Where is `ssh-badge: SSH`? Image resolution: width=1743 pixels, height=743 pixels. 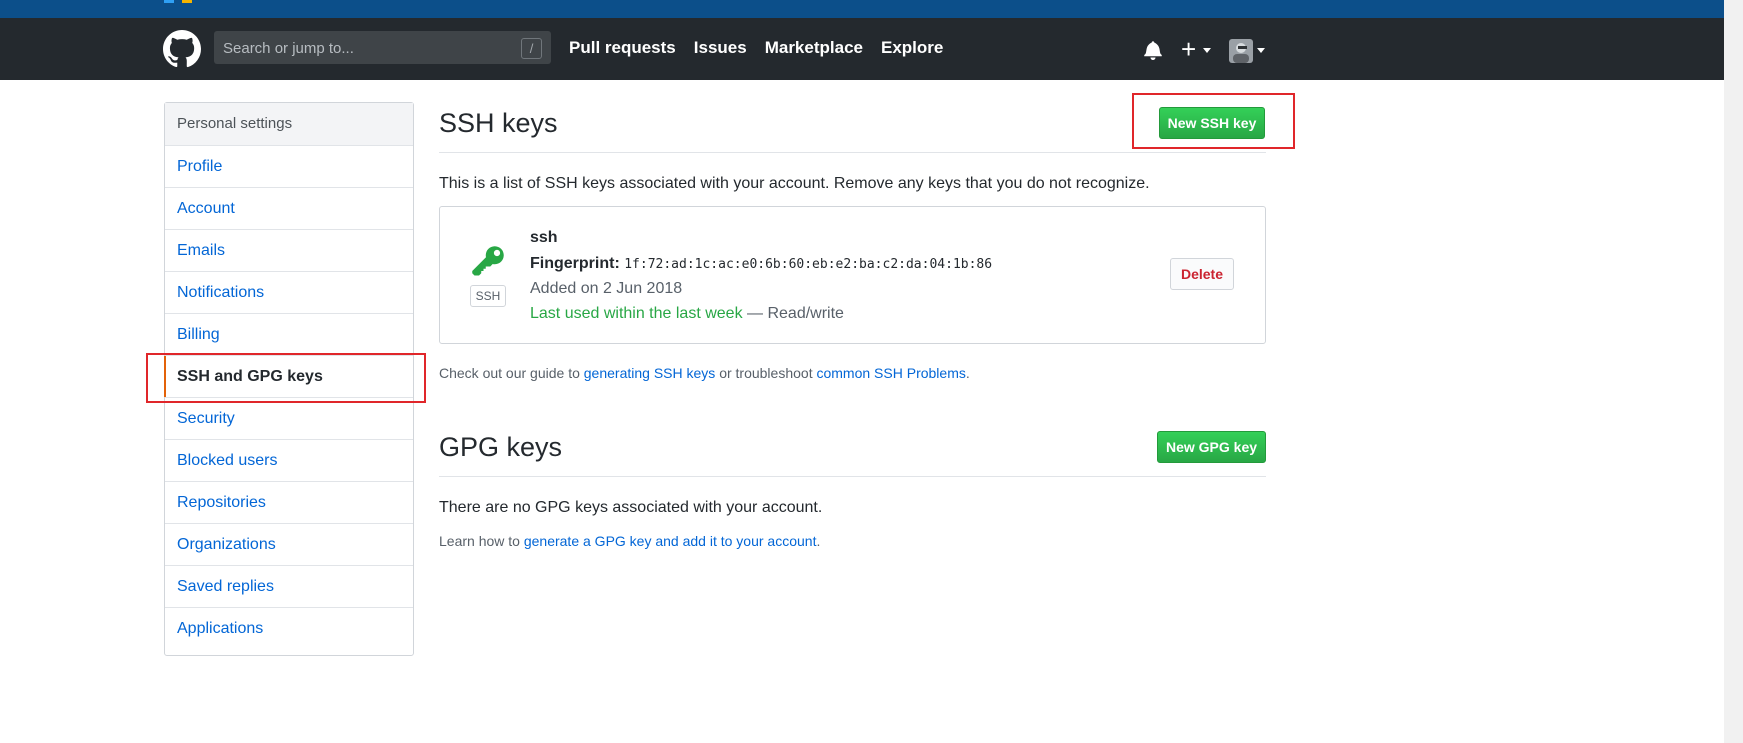 ssh-badge: SSH is located at coordinates (488, 296).